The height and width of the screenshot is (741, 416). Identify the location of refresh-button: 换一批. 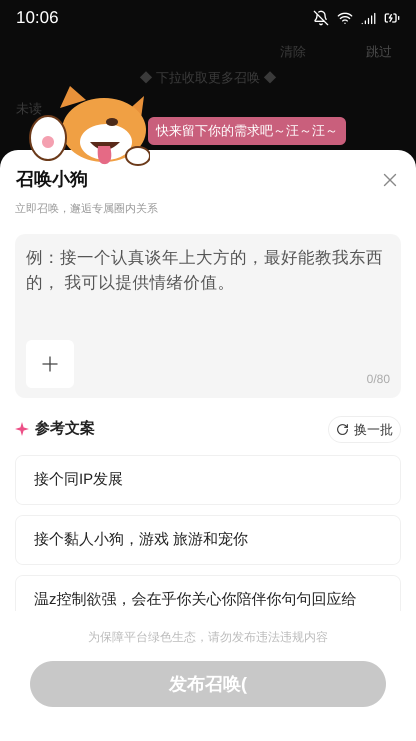
(364, 429).